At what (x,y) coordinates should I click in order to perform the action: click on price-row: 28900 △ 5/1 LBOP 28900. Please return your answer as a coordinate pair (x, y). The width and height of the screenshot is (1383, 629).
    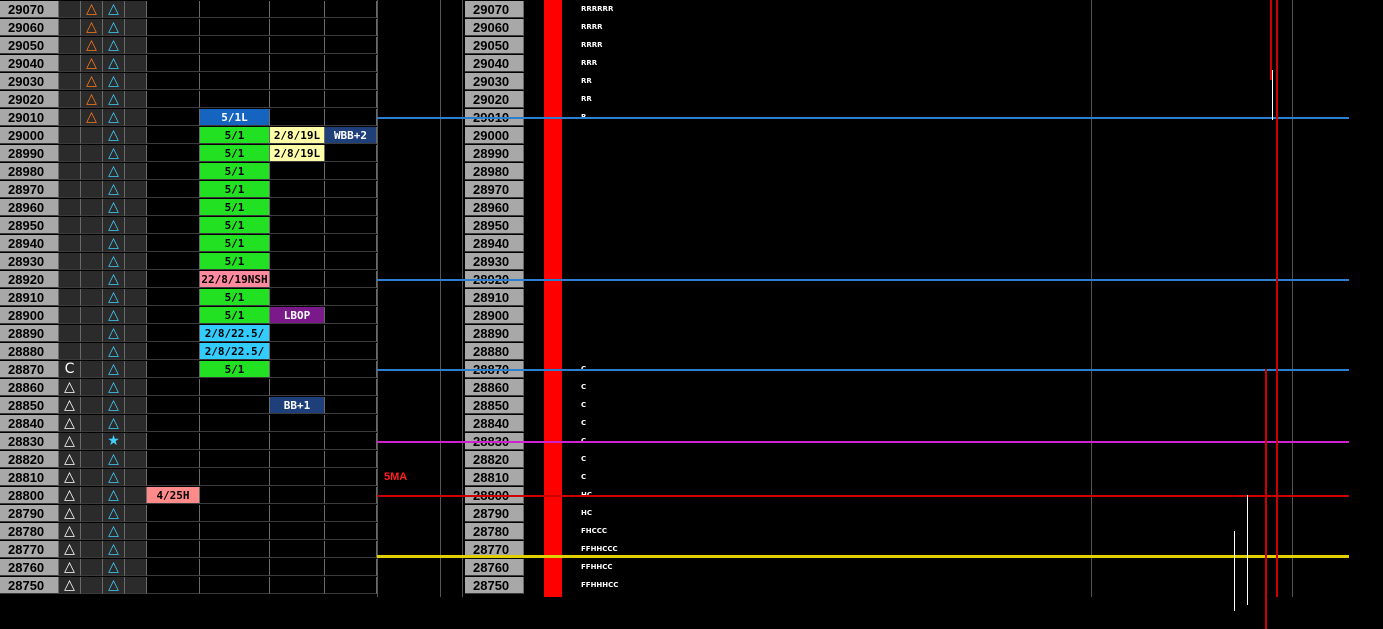
    Looking at the image, I should click on (691, 316).